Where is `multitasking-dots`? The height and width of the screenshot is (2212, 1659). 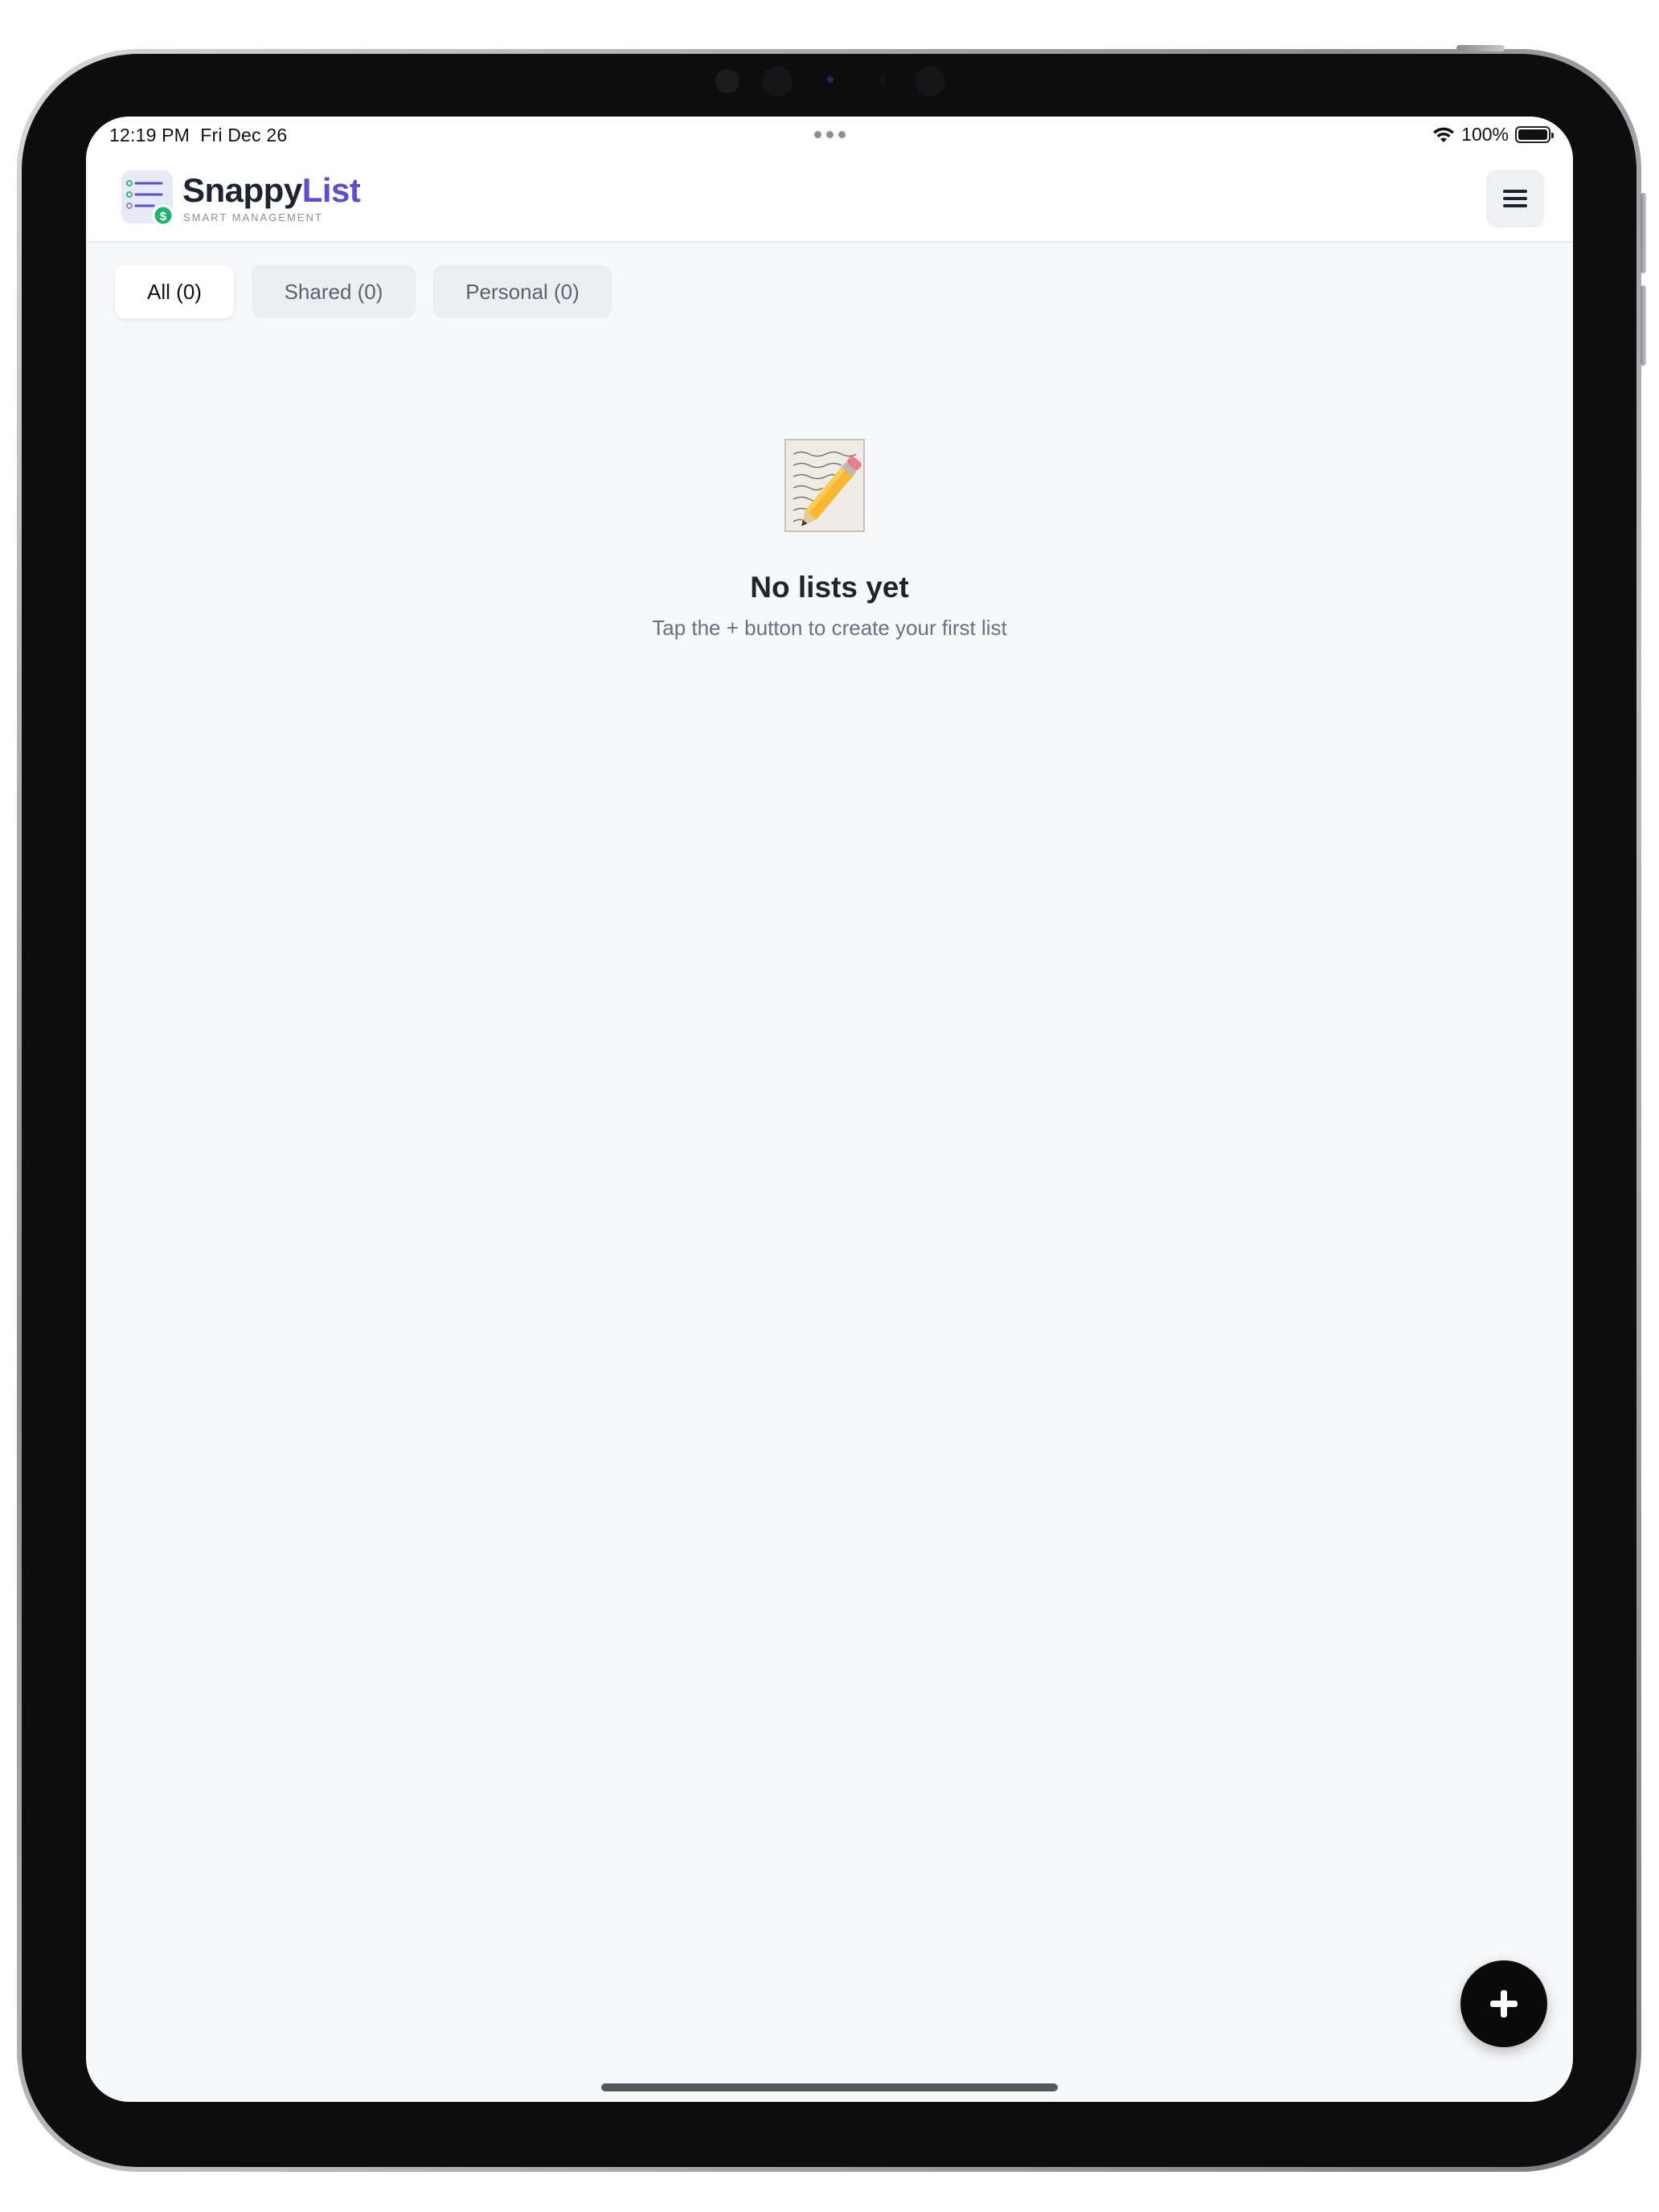
multitasking-dots is located at coordinates (830, 134).